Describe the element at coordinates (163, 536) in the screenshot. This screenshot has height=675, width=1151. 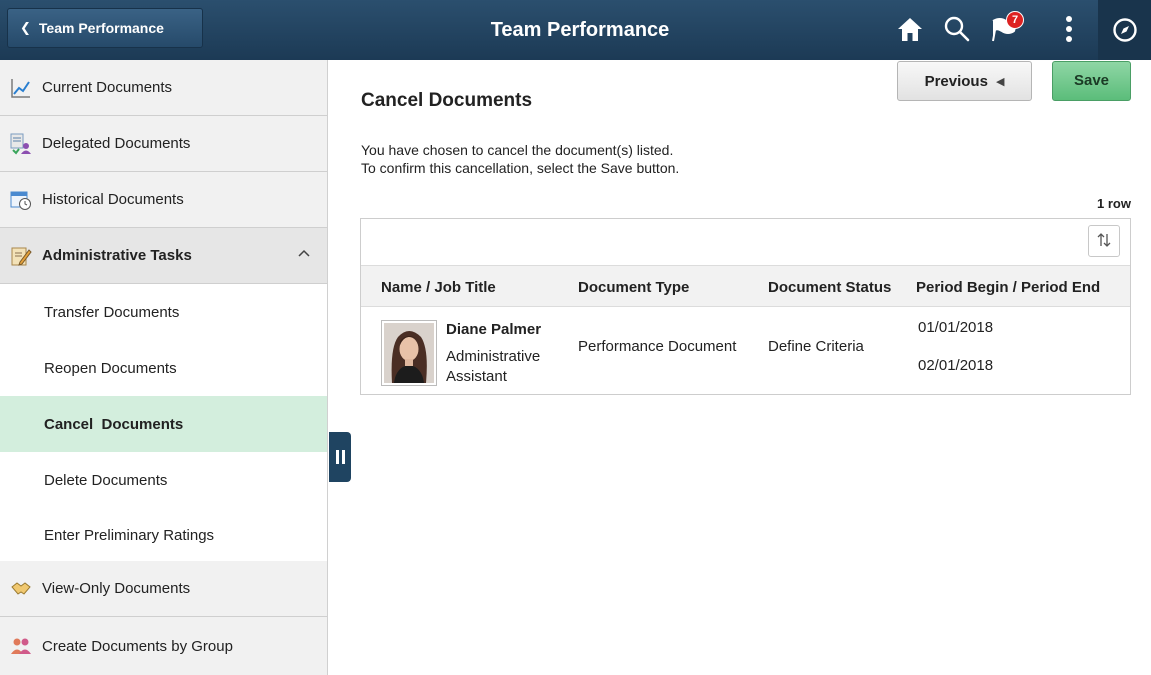
I see `sidebar-item-enter-preliminary-ratings: Enter Preliminary Ratings` at that location.